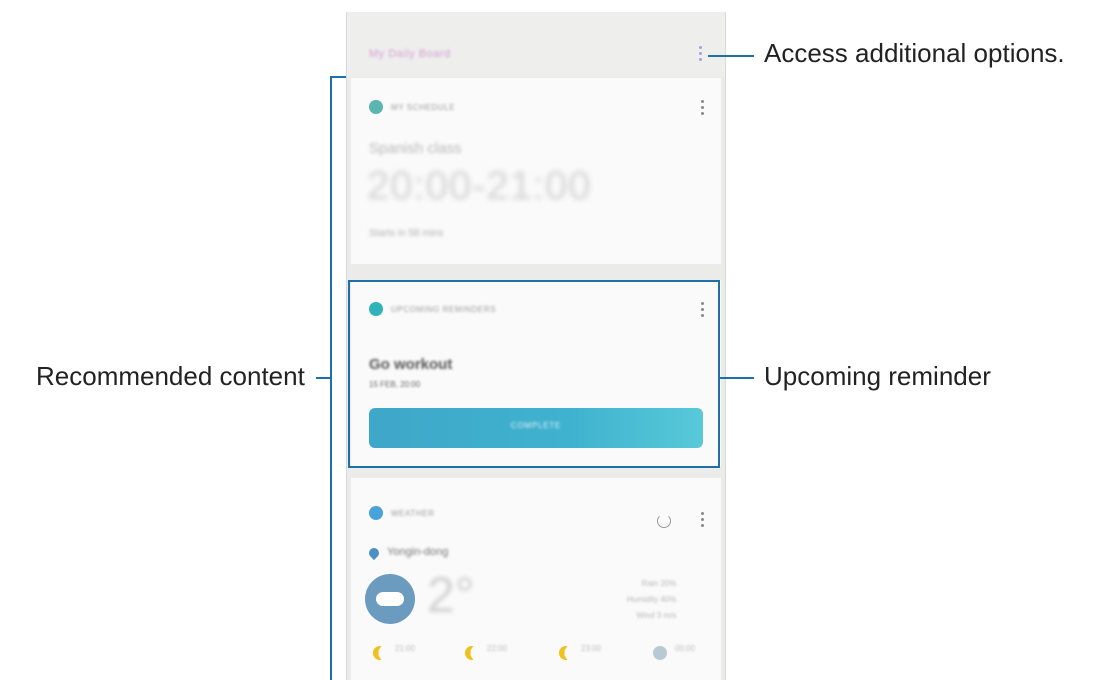 The width and height of the screenshot is (1094, 680). I want to click on refresh-icon, so click(664, 521).